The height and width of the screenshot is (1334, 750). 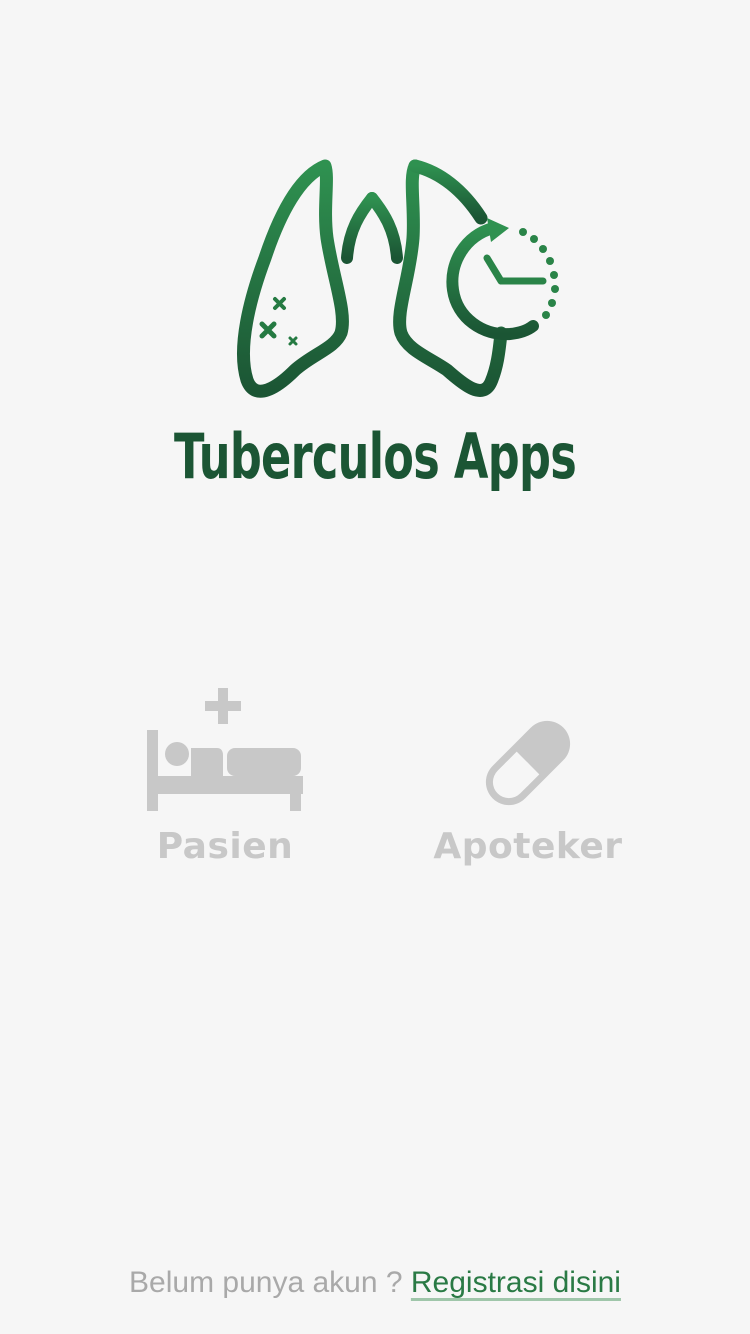 What do you see at coordinates (375, 456) in the screenshot?
I see `app-title: Tuberculos Apps` at bounding box center [375, 456].